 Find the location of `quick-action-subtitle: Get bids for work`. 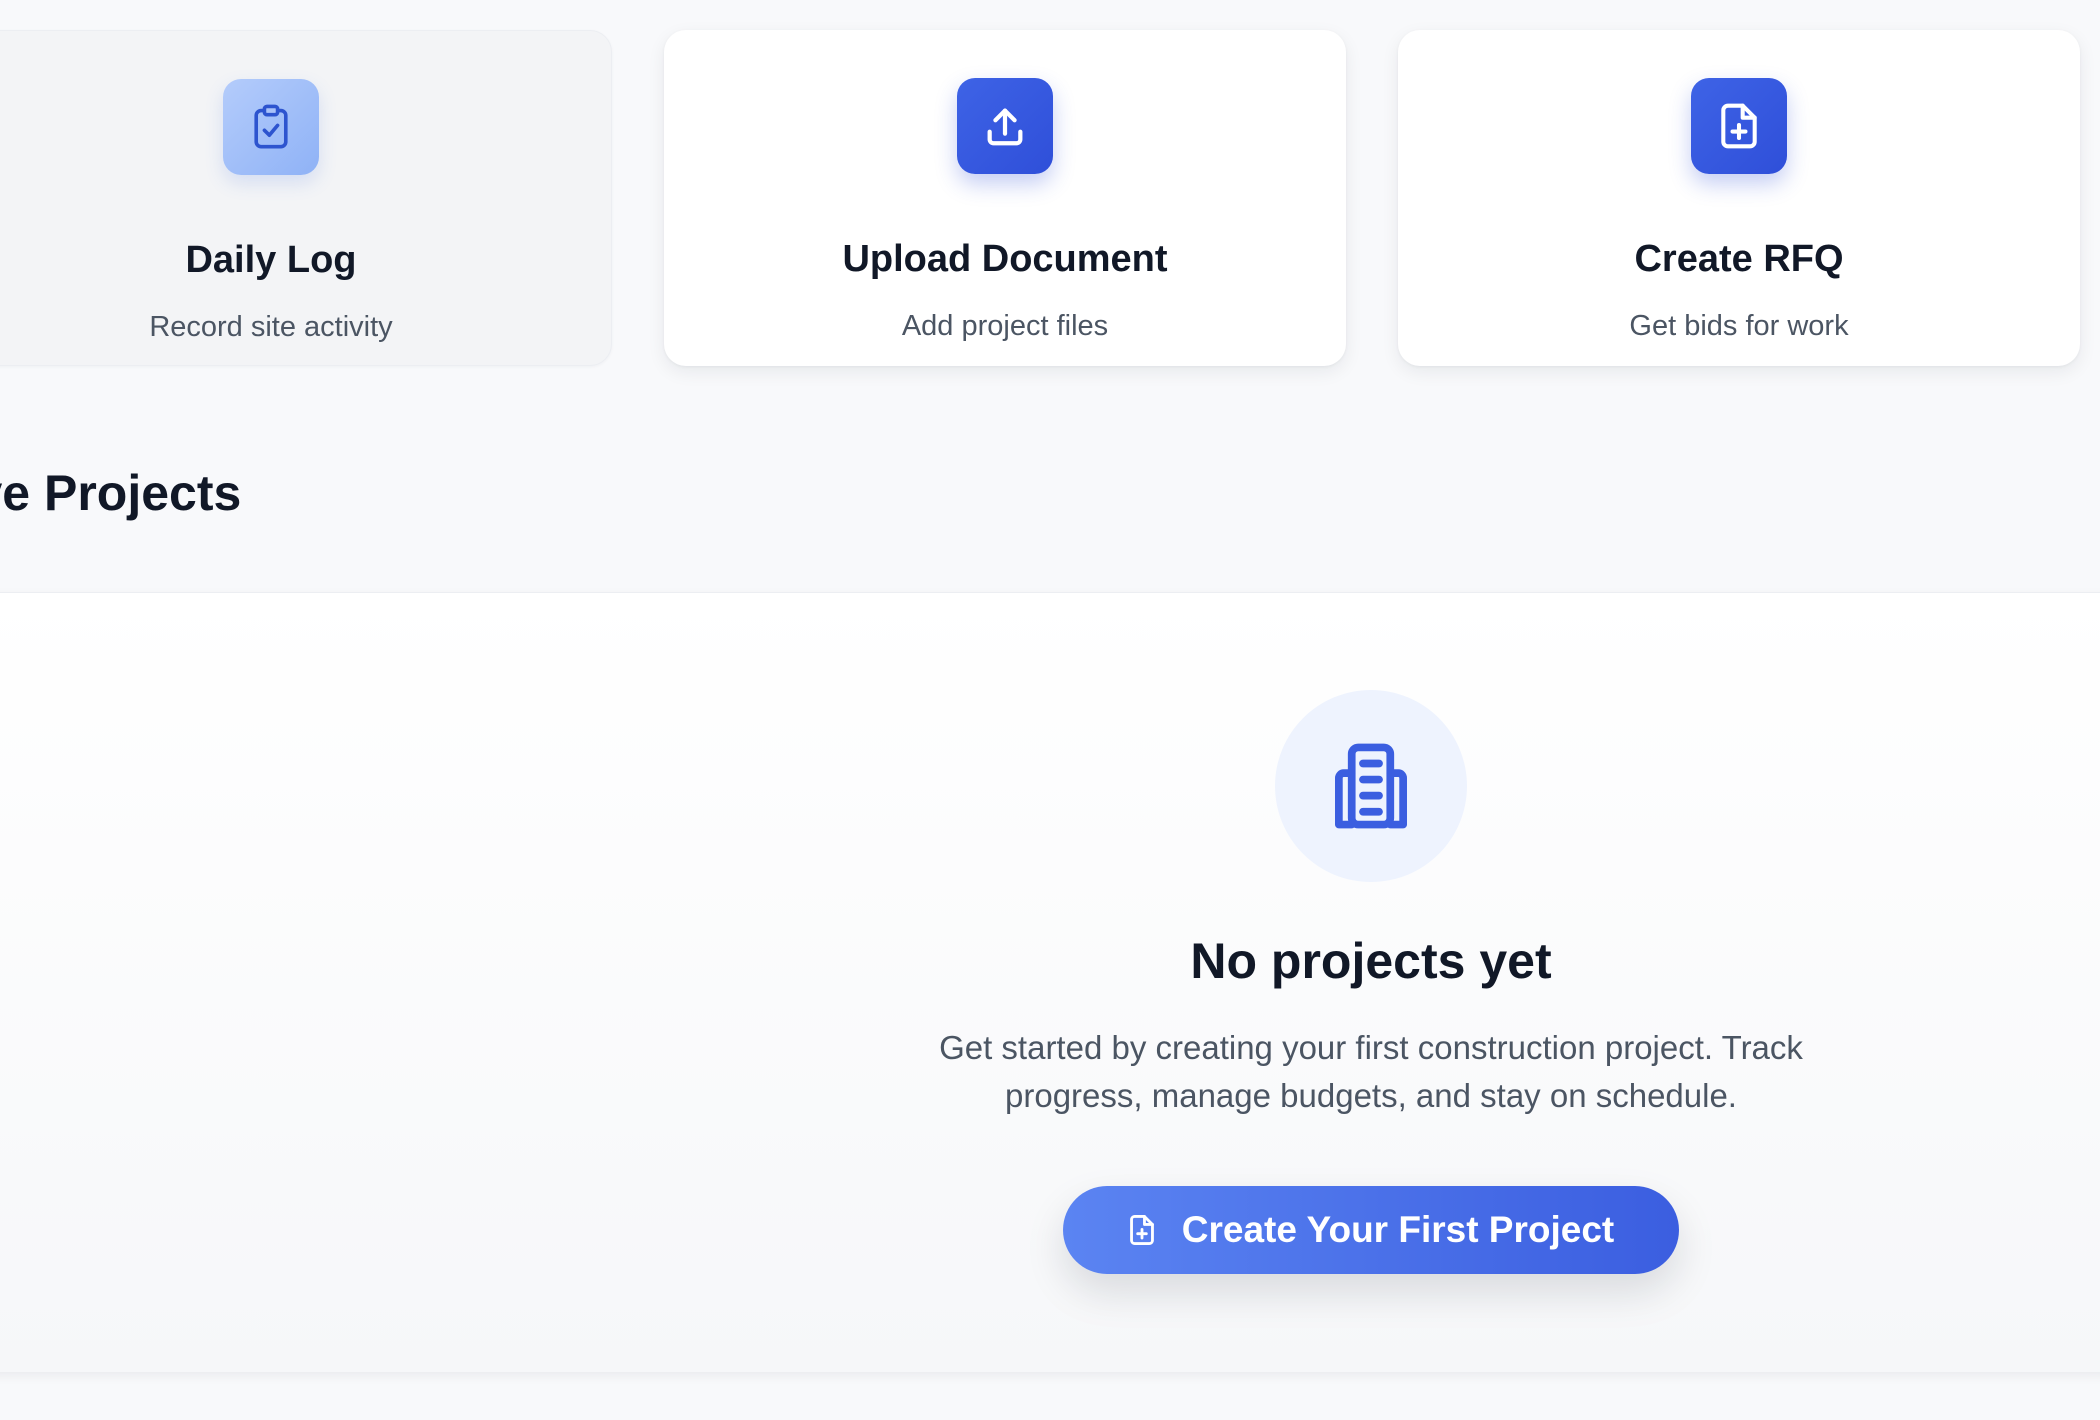

quick-action-subtitle: Get bids for work is located at coordinates (1739, 326).